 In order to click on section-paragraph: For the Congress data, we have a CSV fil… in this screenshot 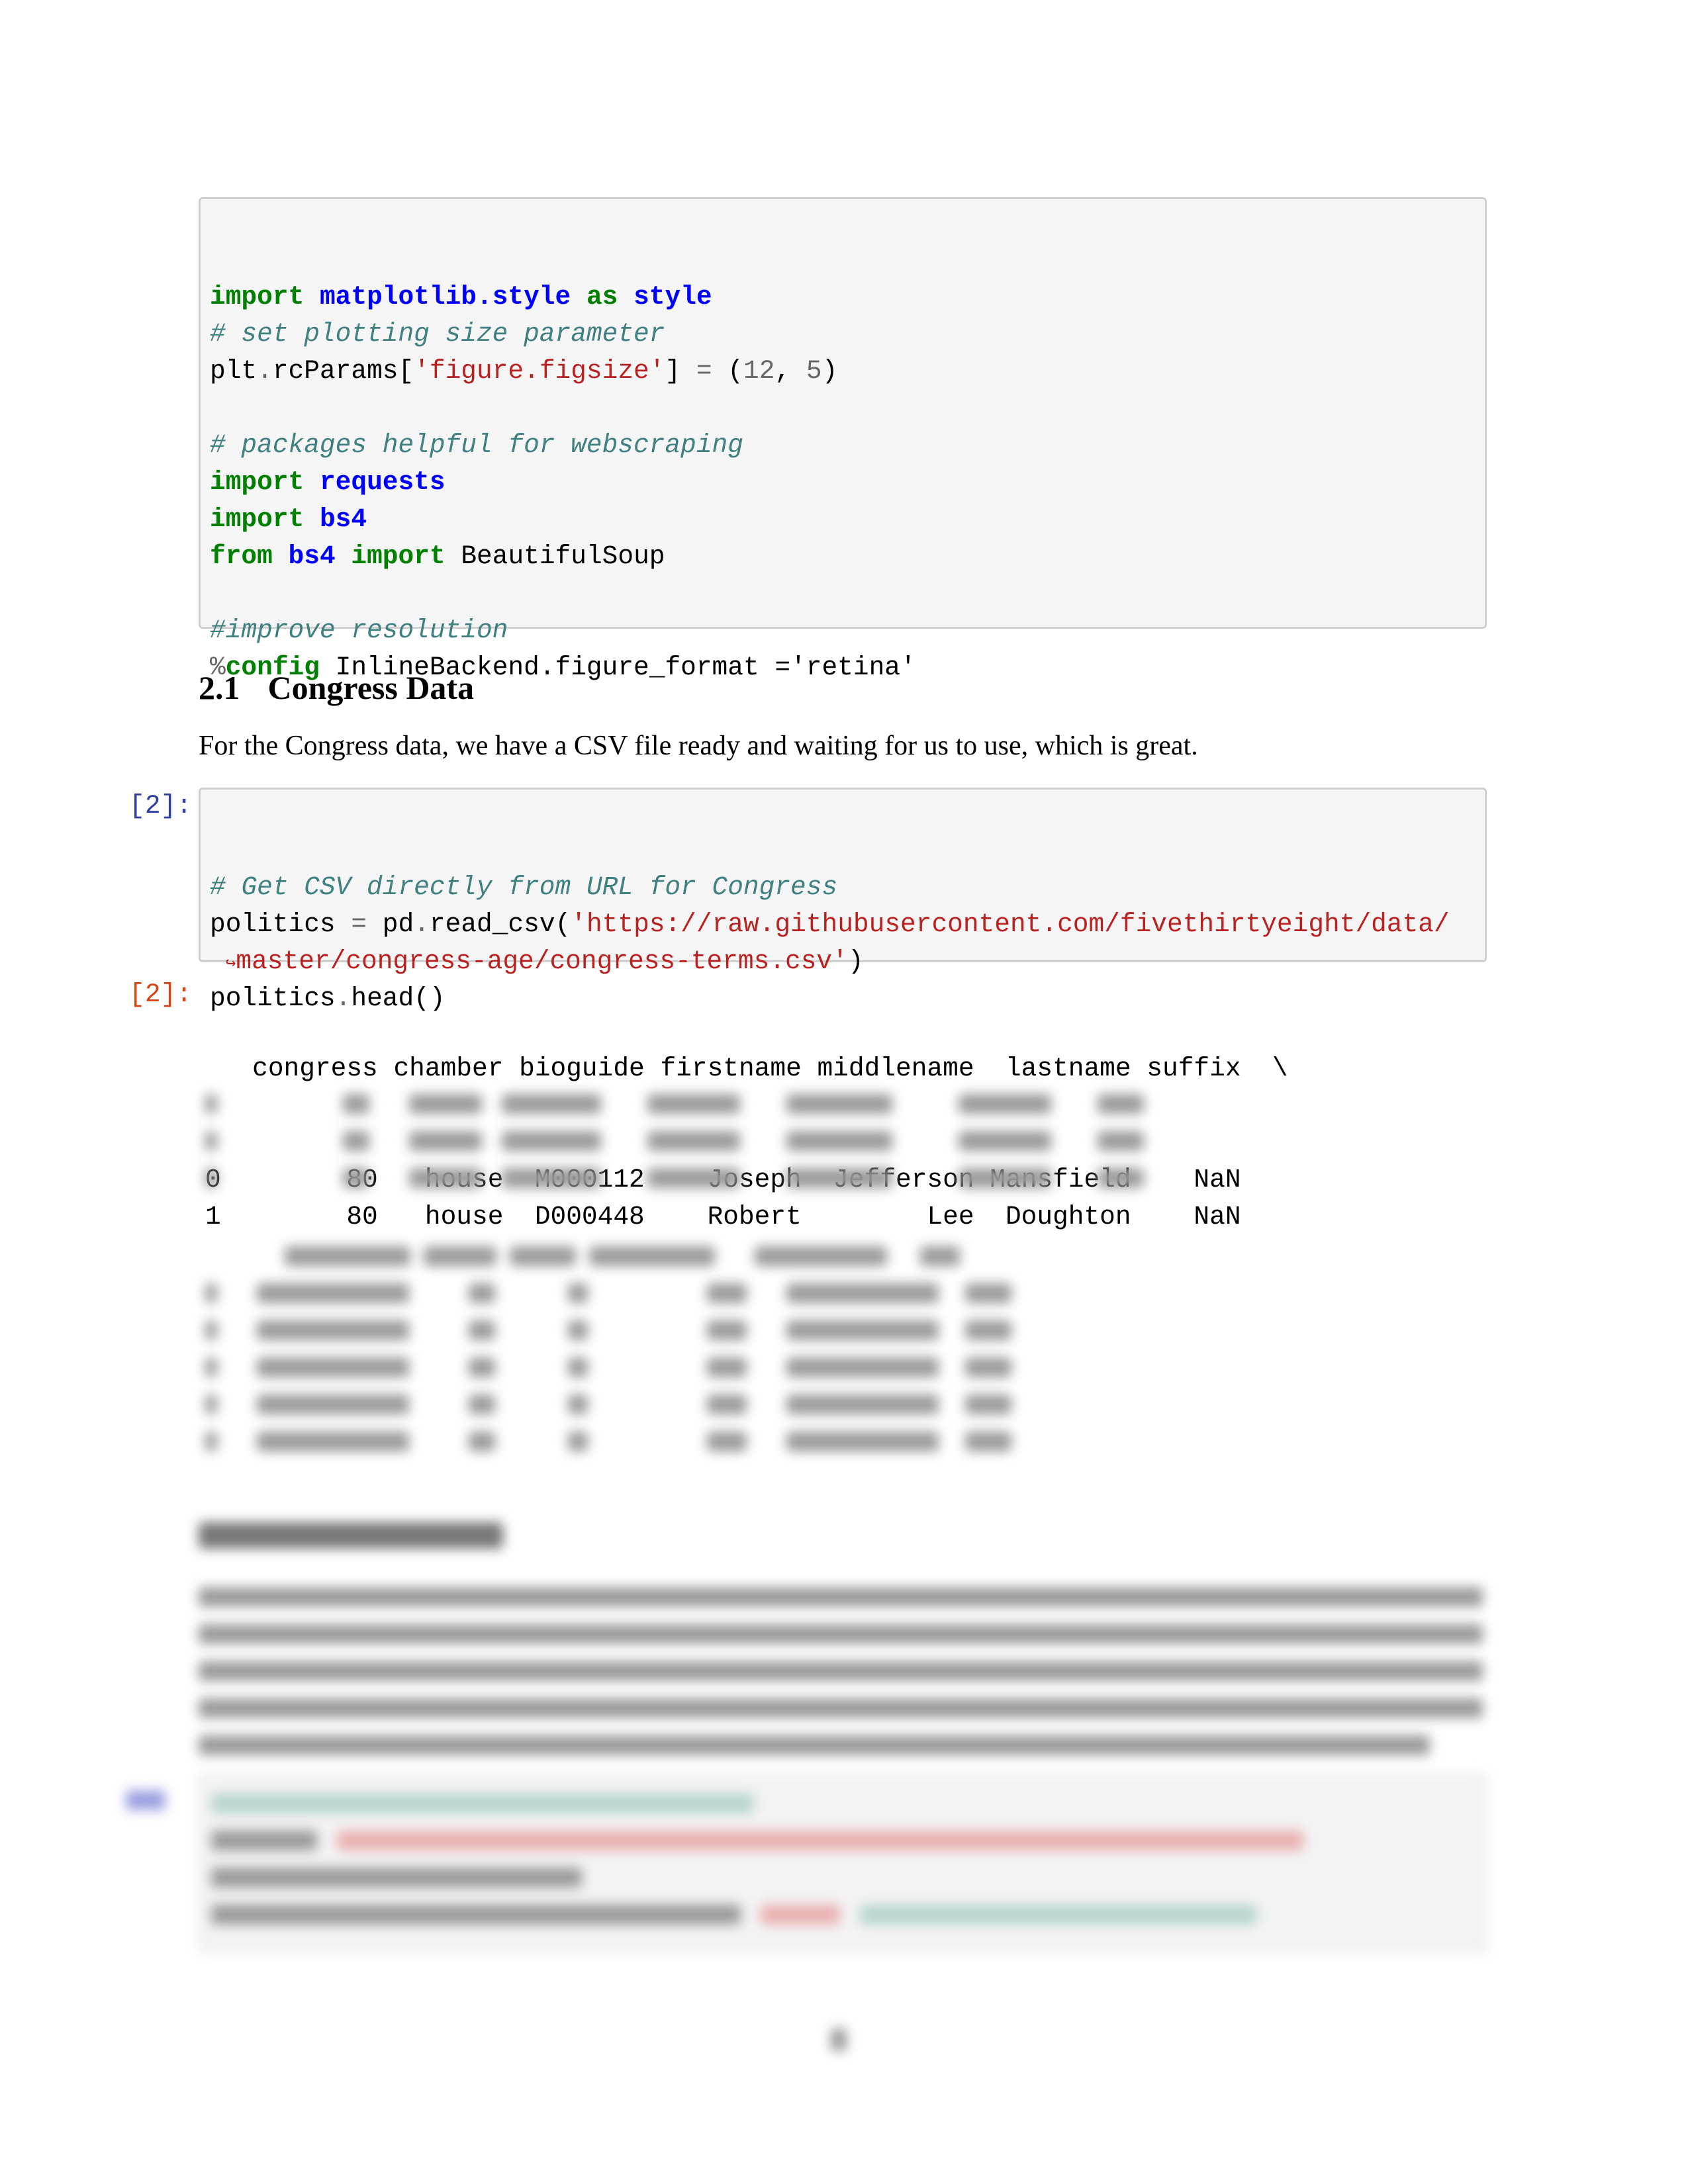, I will do `click(698, 746)`.